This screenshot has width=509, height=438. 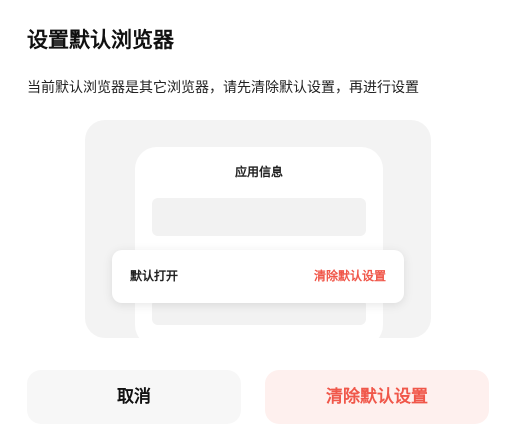 I want to click on dialog-title: 设置默认浏览器, so click(x=100, y=40).